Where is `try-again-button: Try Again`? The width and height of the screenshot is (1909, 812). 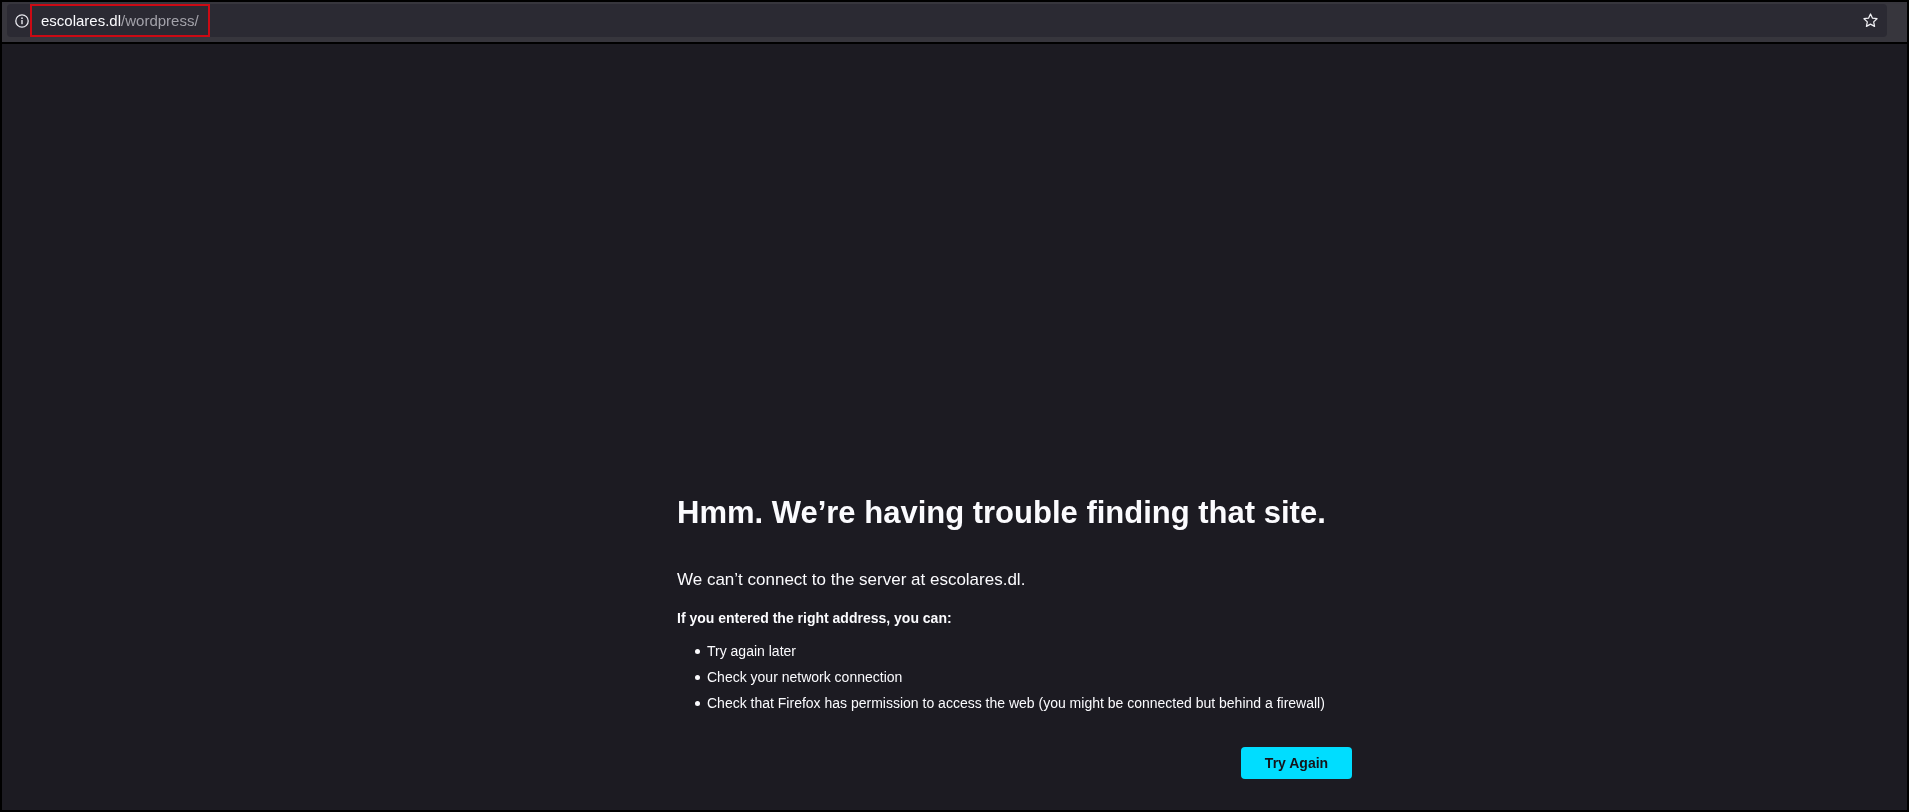
try-again-button: Try Again is located at coordinates (1296, 763).